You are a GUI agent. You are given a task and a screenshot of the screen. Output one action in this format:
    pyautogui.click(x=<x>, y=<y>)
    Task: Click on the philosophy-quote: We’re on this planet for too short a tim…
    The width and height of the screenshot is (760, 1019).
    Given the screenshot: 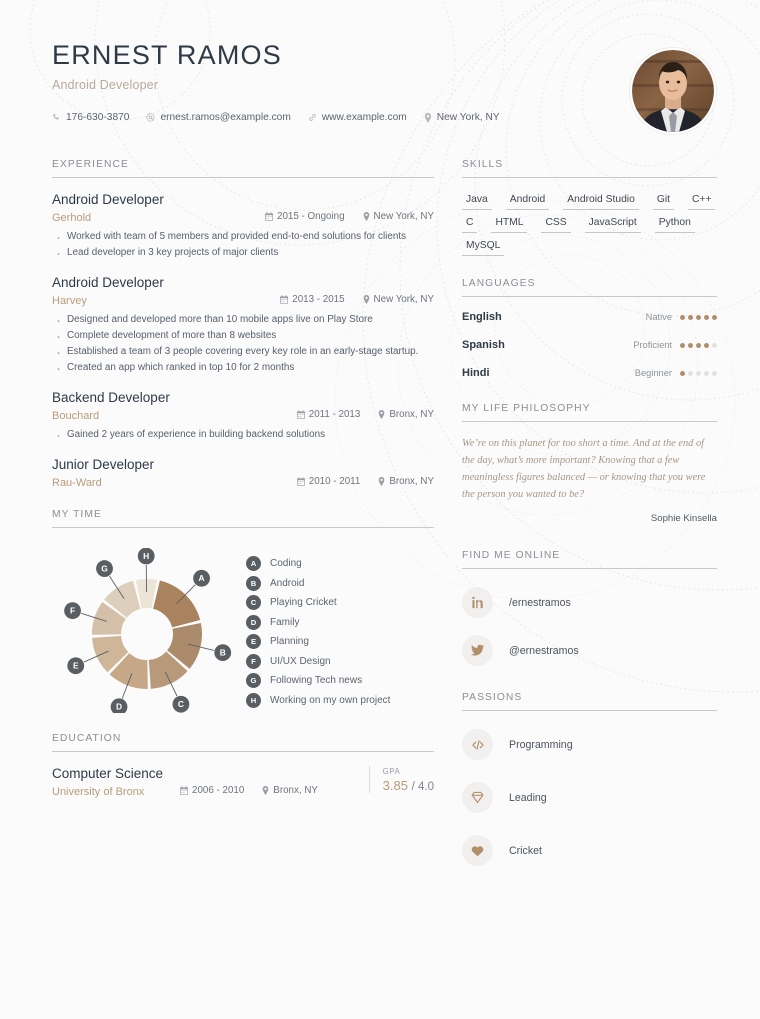 What is the action you would take?
    pyautogui.click(x=584, y=469)
    